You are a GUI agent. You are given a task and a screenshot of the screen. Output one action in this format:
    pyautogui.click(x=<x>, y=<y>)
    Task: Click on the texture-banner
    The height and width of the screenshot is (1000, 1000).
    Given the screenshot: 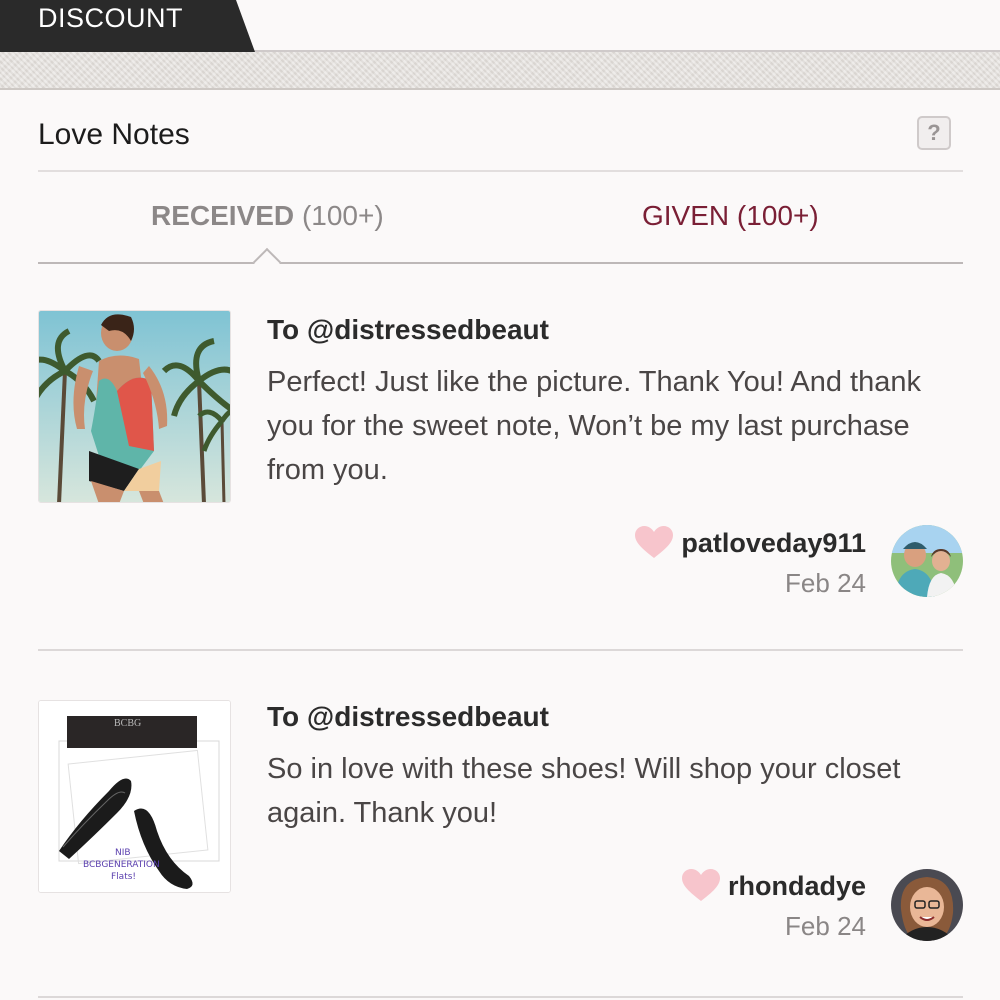 What is the action you would take?
    pyautogui.click(x=500, y=71)
    